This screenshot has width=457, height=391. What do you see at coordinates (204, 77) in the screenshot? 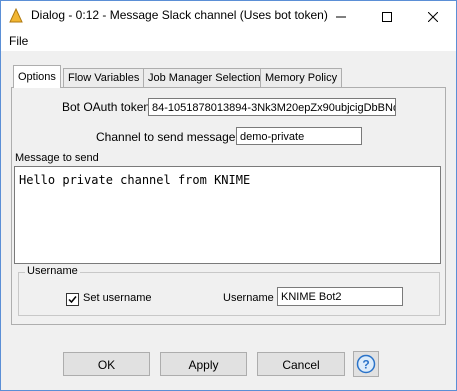
I see `tab-job-manager-selection: Job Manager Selection` at bounding box center [204, 77].